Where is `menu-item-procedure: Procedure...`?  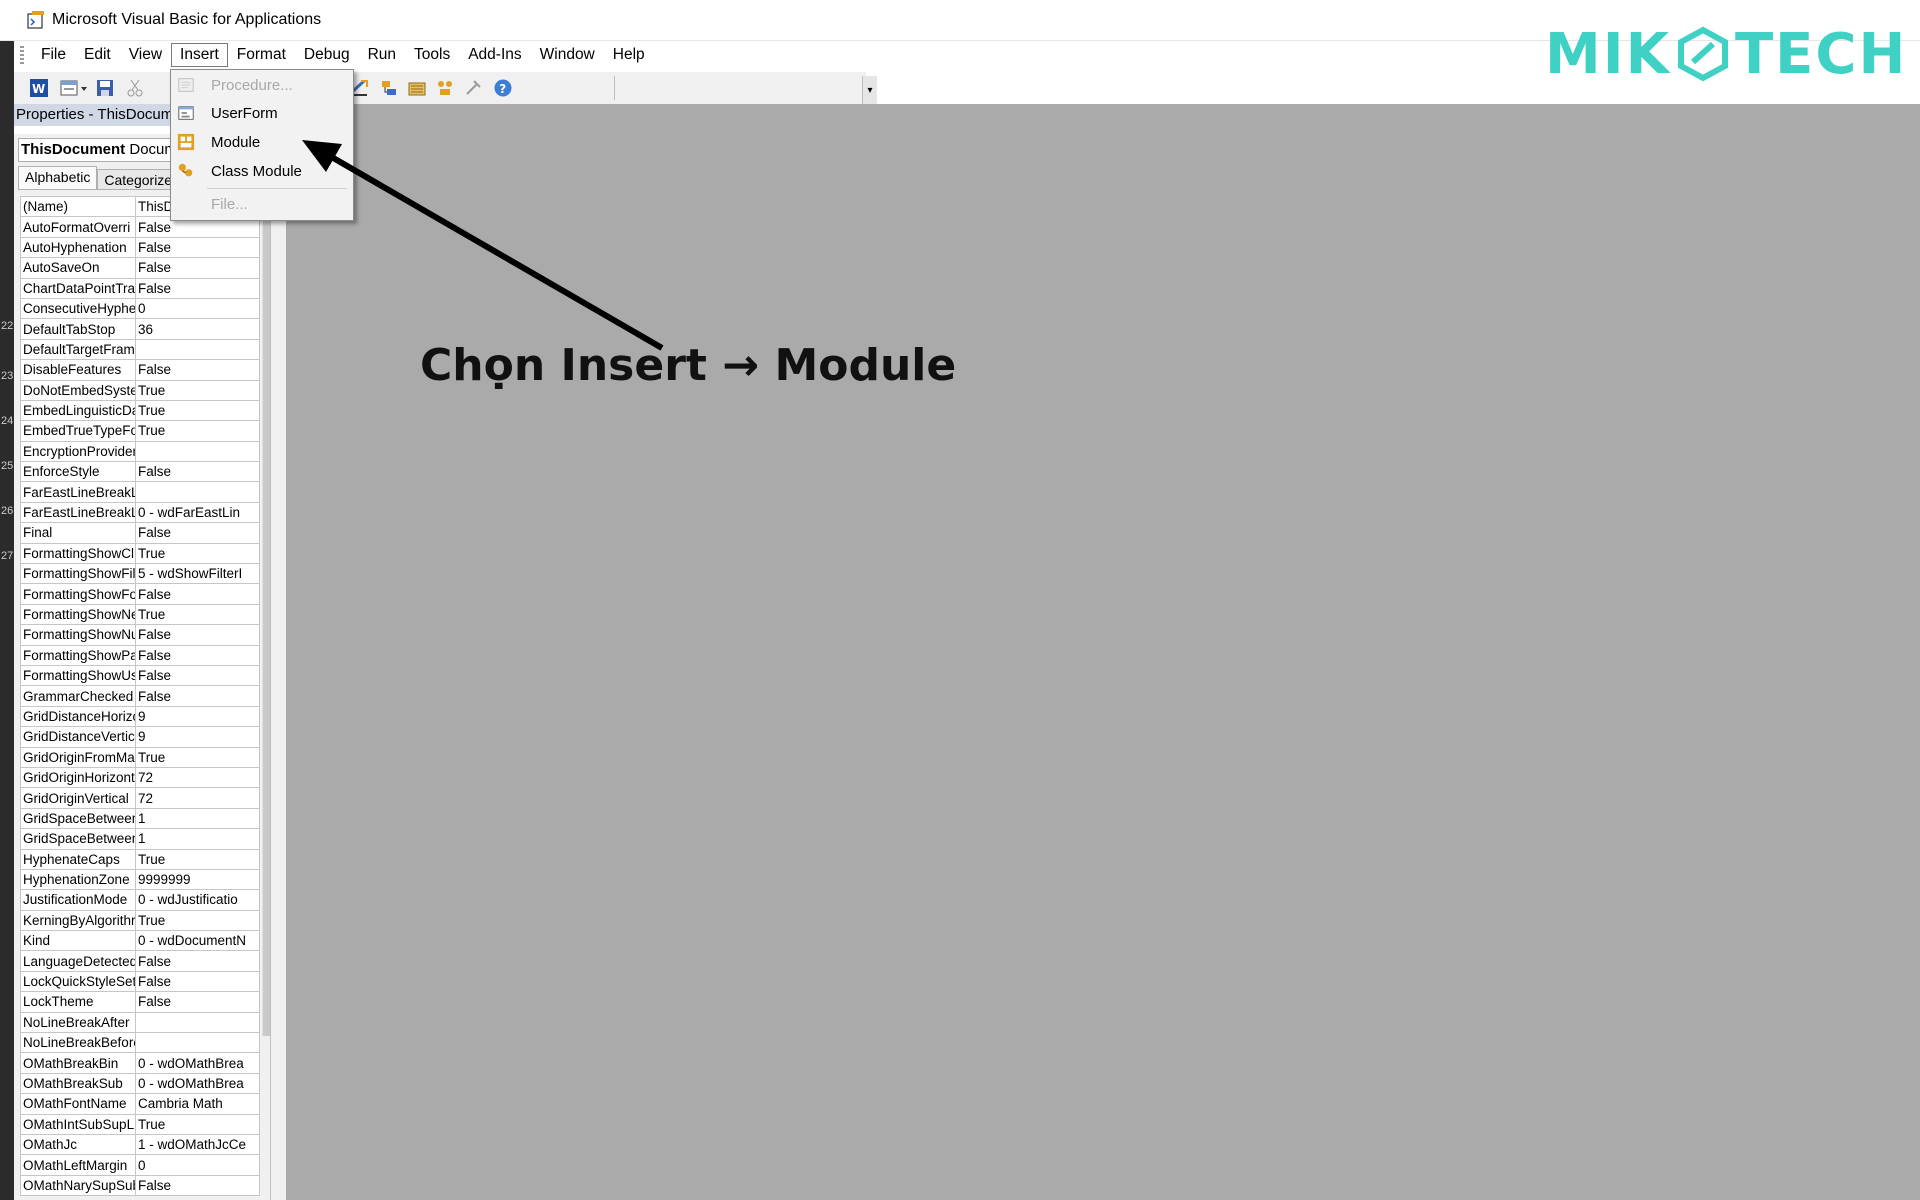 menu-item-procedure: Procedure... is located at coordinates (262, 85).